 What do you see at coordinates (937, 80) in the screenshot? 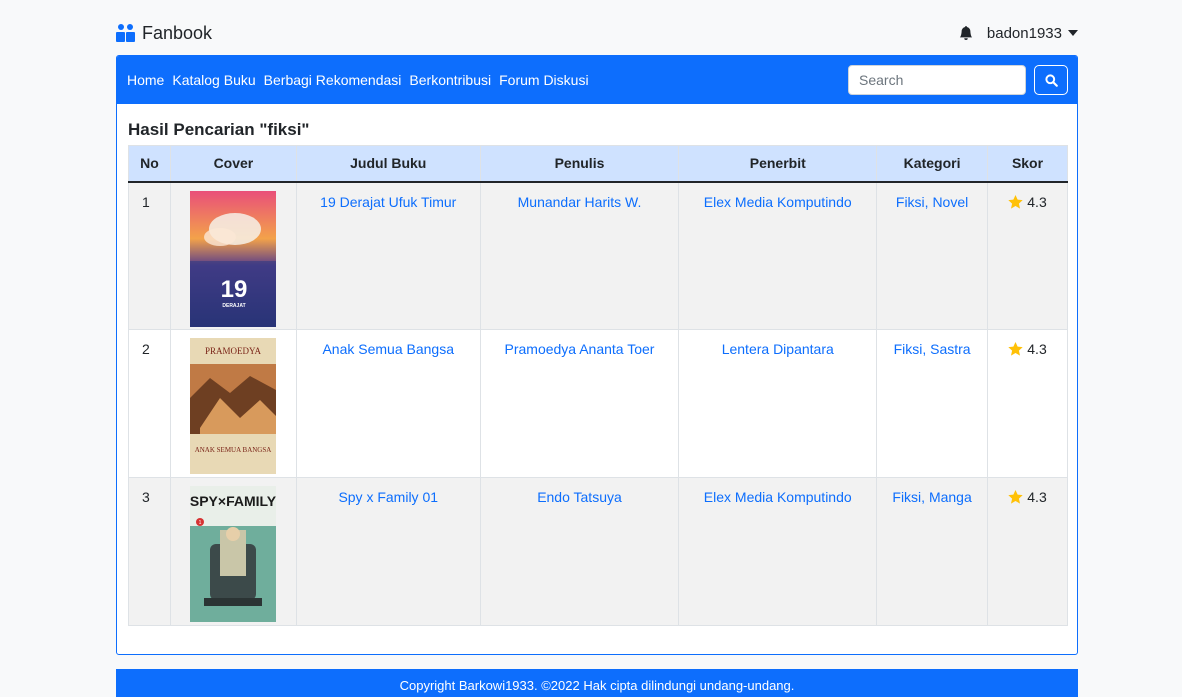
I see `search-input` at bounding box center [937, 80].